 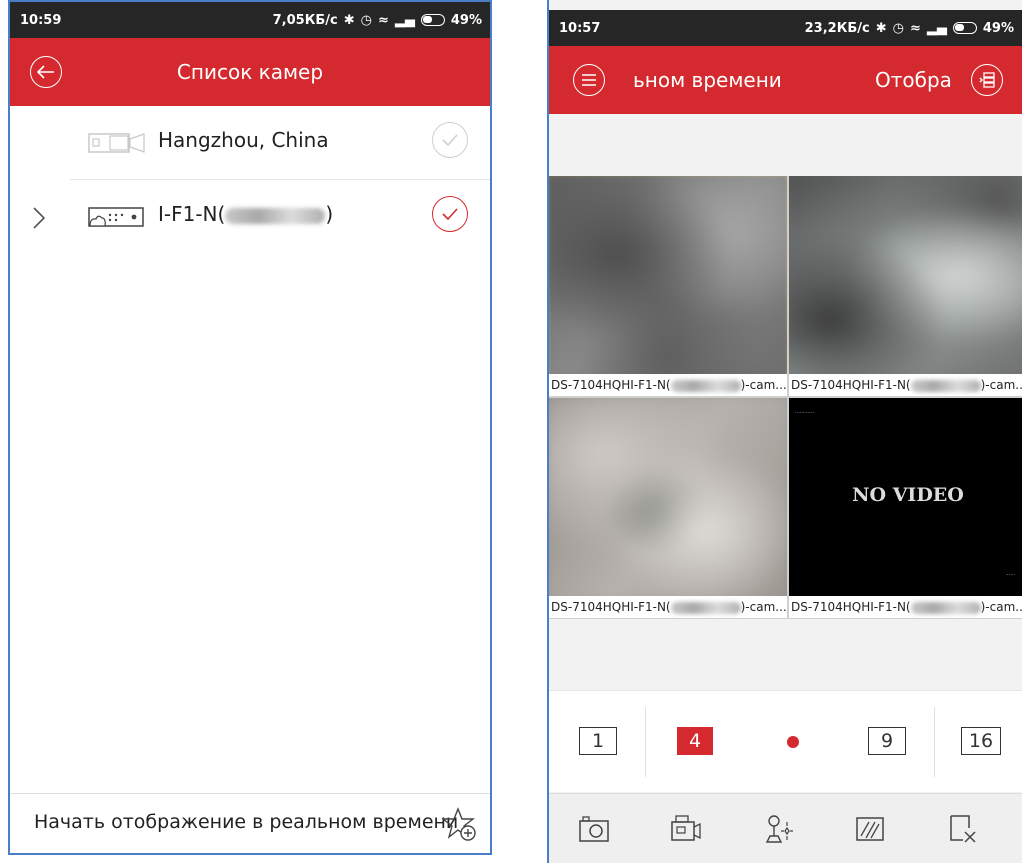 I want to click on status-time: 10:57, so click(x=580, y=28).